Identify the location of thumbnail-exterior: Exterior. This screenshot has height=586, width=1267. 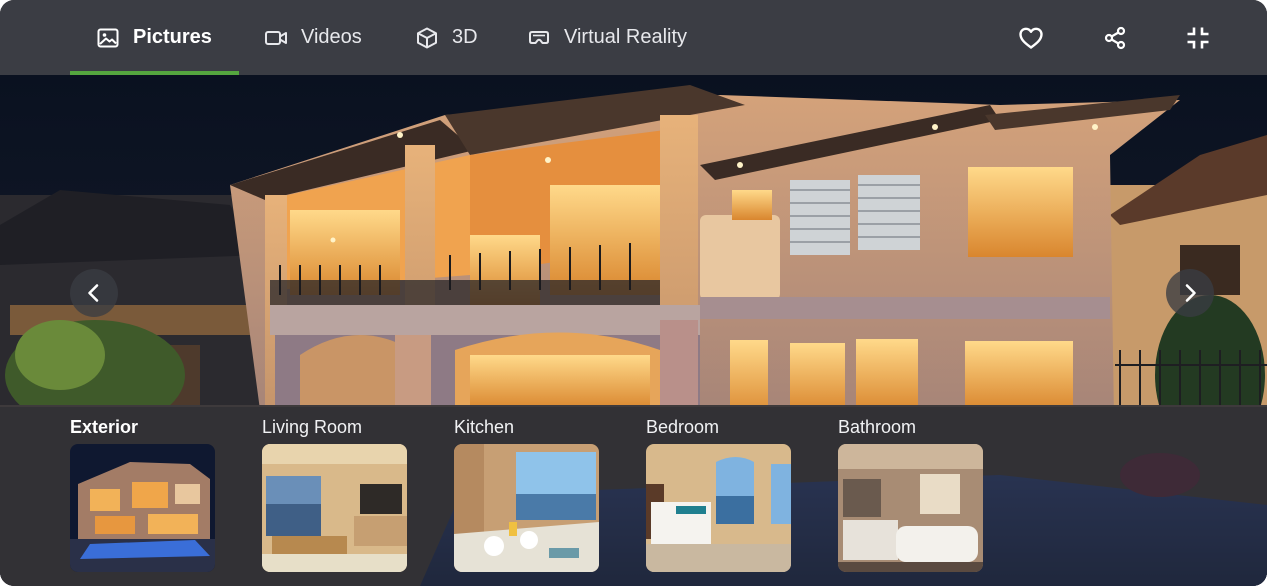
(150, 494).